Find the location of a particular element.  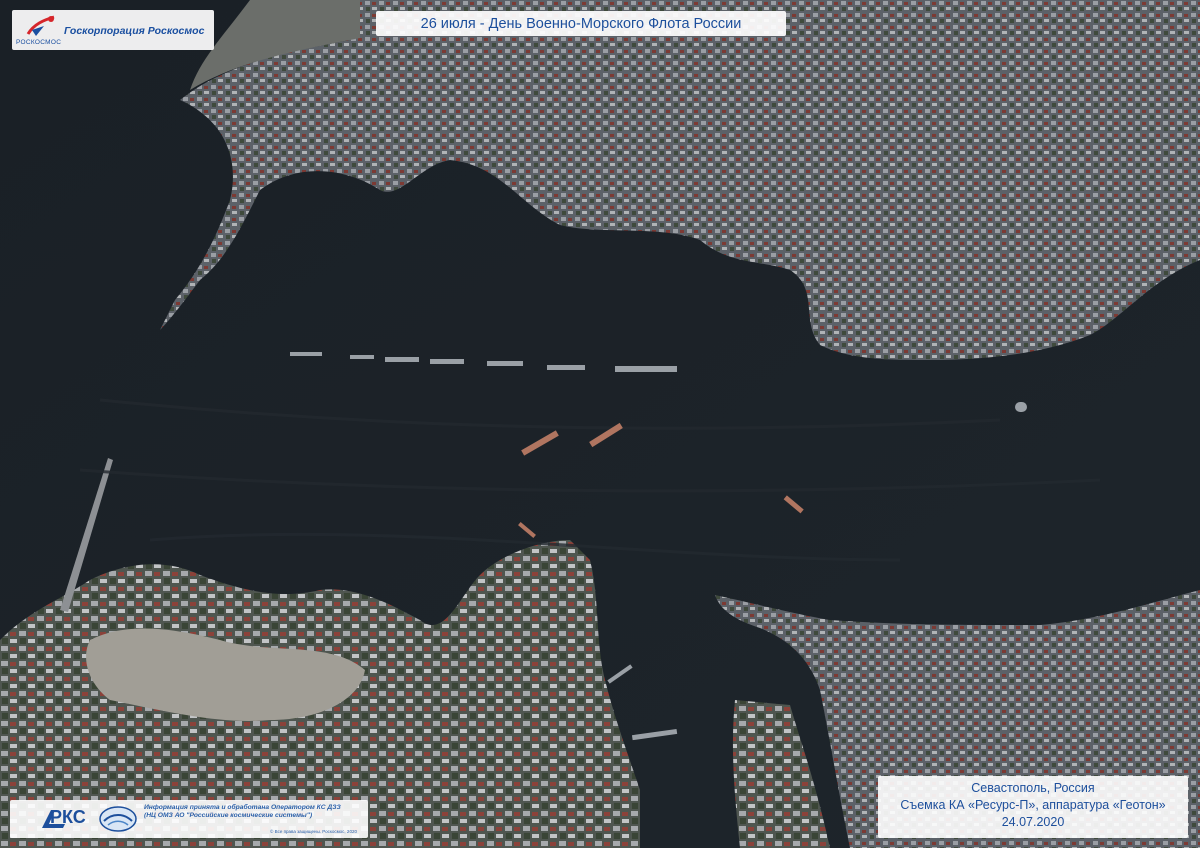

logo-wordmark: РОСКОСМОС is located at coordinates (39, 42).